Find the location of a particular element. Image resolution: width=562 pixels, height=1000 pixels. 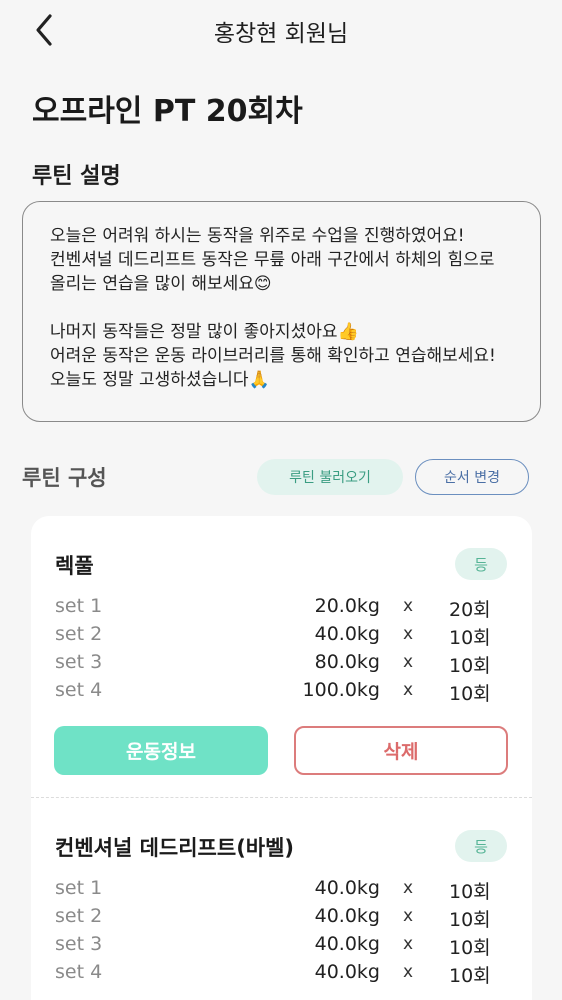

set-reps: 20회 is located at coordinates (470, 610).